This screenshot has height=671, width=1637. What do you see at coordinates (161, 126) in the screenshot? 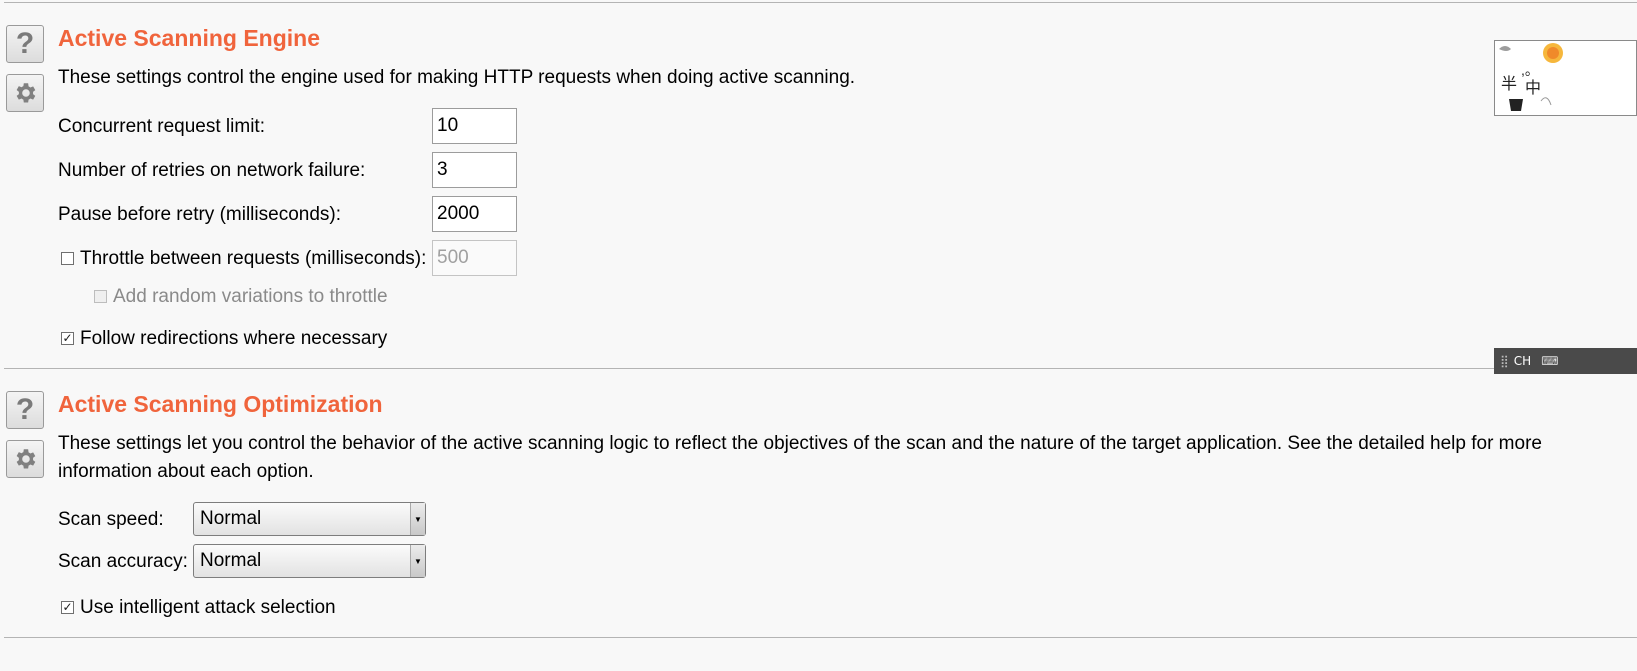
I see `concurrent-limit-label: Concurrent request limit:` at bounding box center [161, 126].